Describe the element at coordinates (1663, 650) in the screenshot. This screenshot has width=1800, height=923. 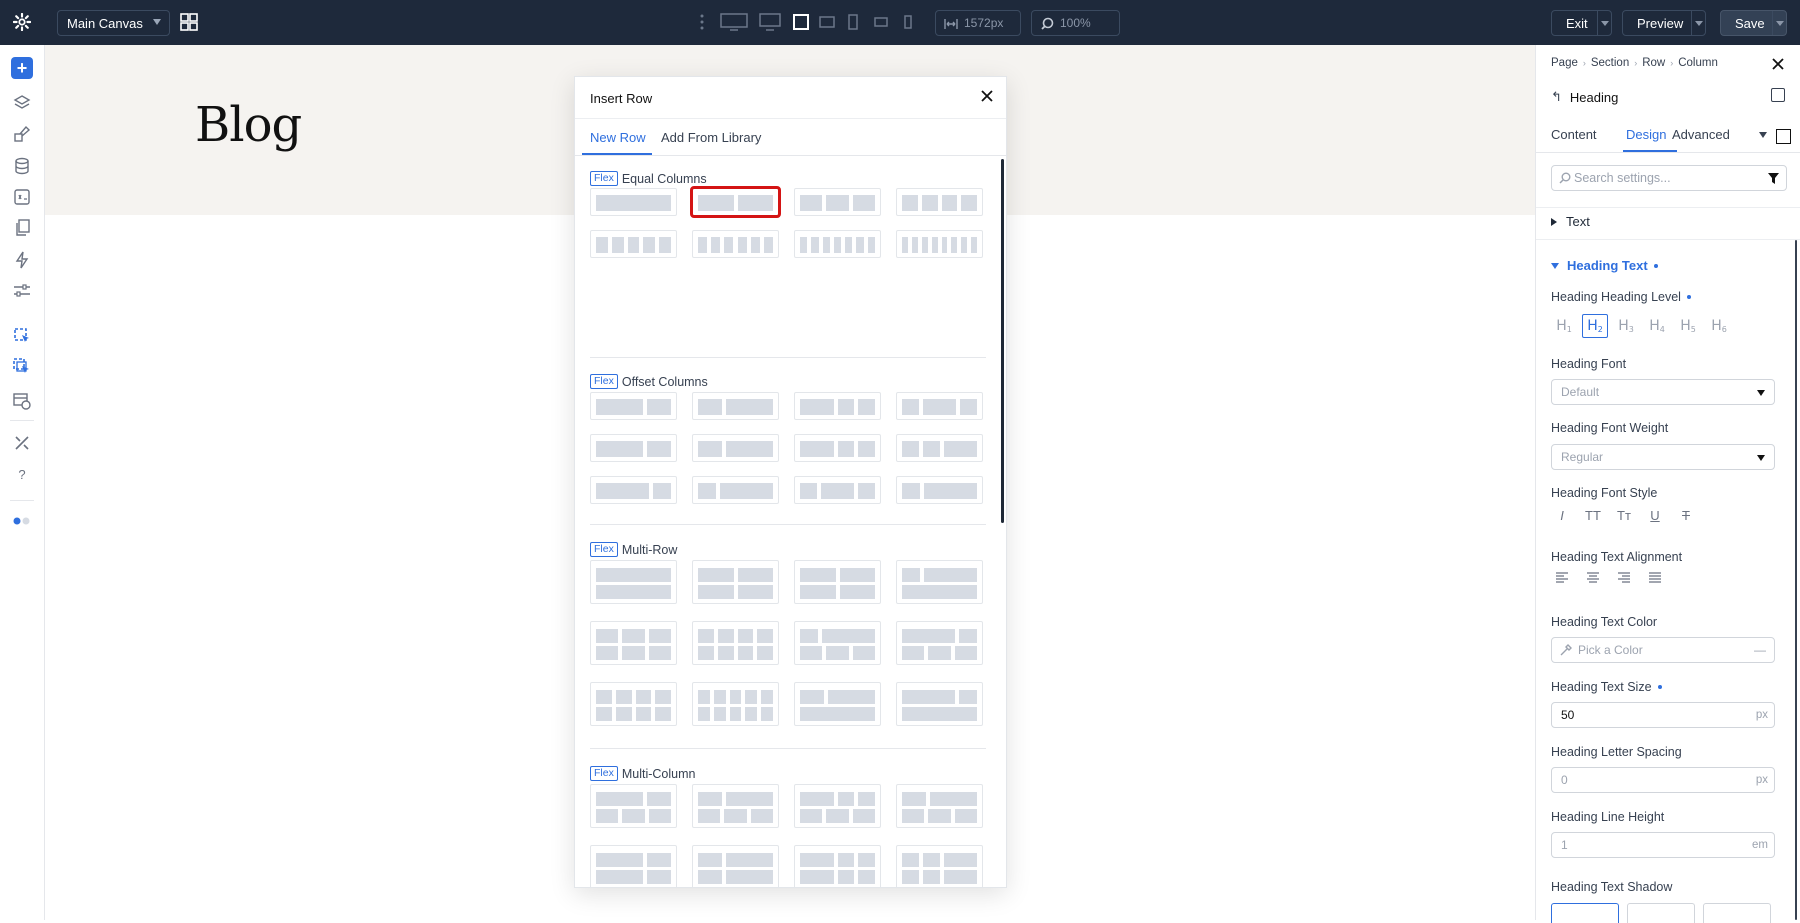
I see `heading-text-color-input: Pick a Color —` at that location.